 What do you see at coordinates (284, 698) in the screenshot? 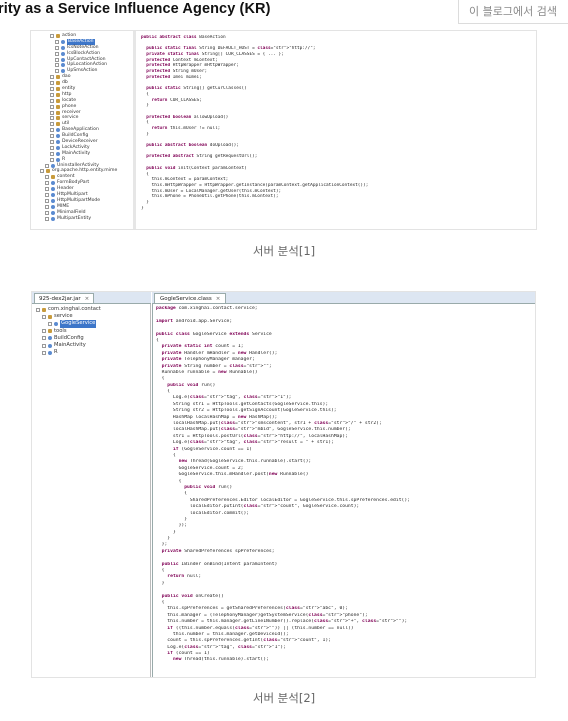
I see `figure-caption-2: 서버 분석[2]` at bounding box center [284, 698].